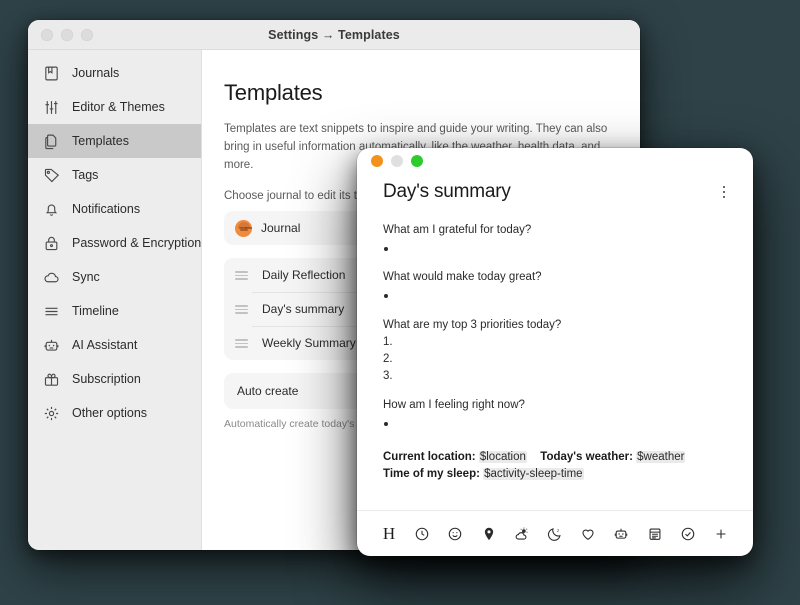  I want to click on sidebar-item-label: Templates, so click(100, 141).